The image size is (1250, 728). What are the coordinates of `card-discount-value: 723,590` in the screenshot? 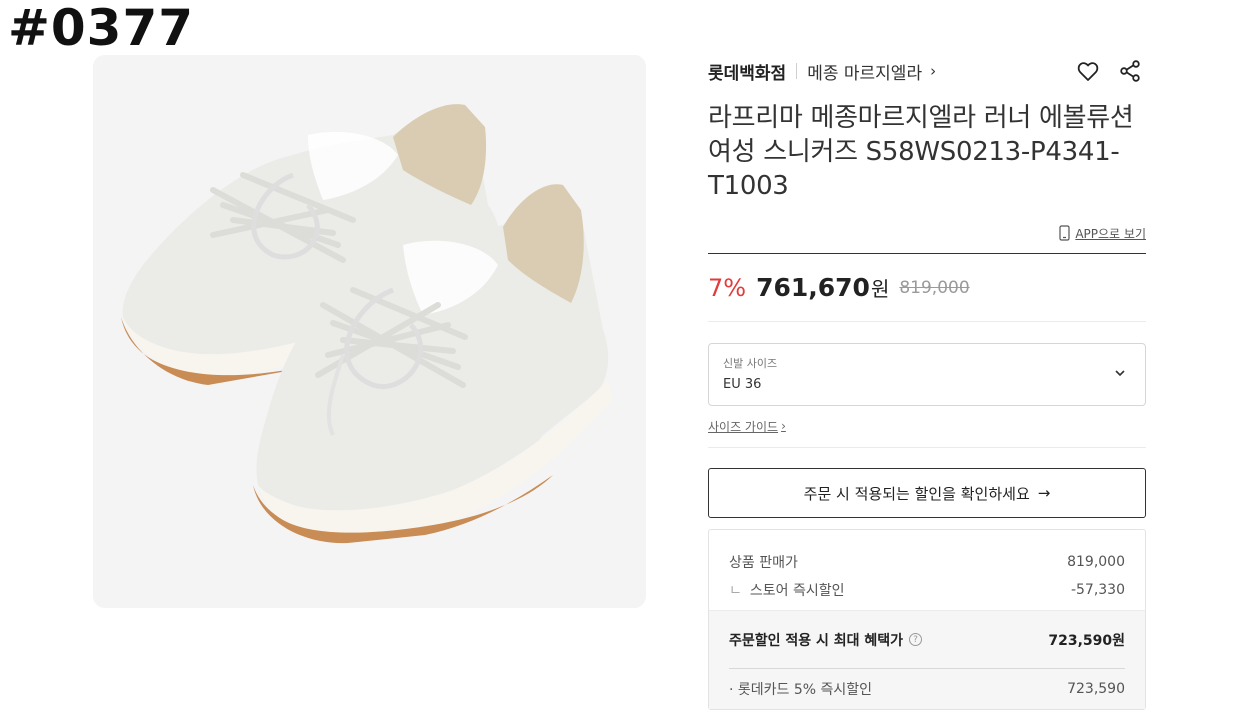 It's located at (1096, 689).